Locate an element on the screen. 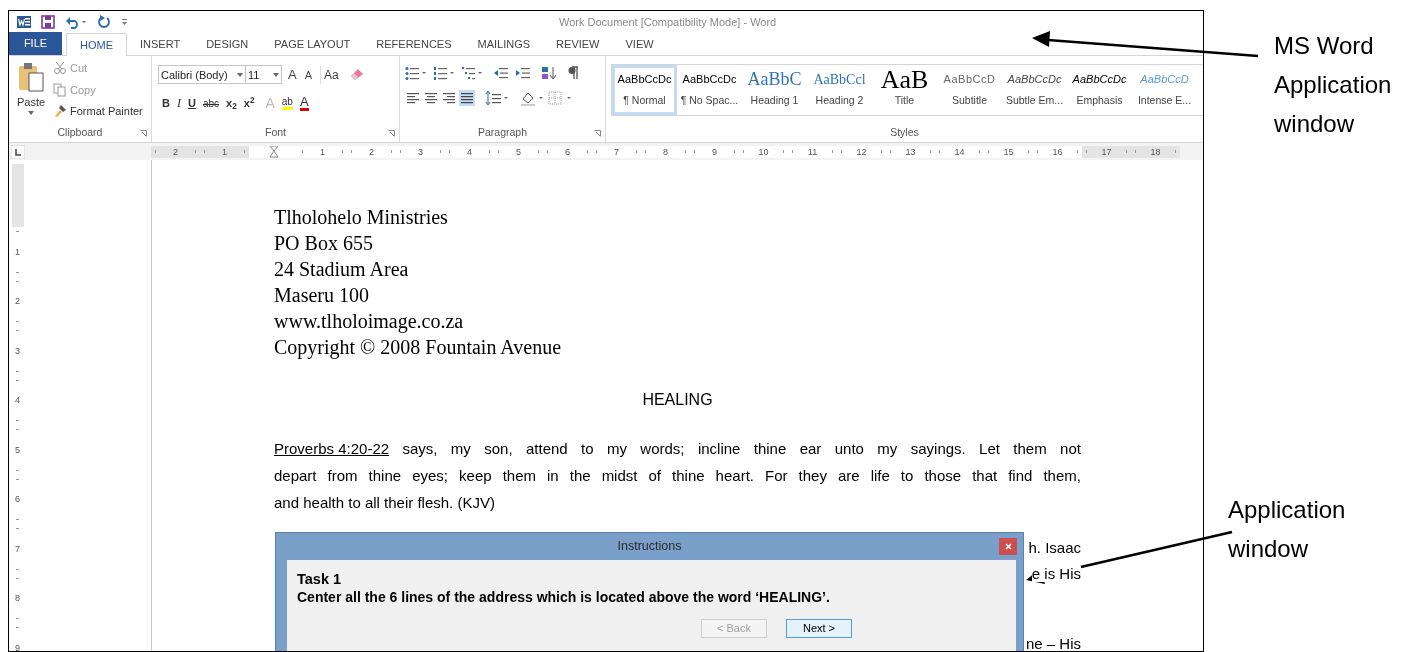 Image resolution: width=1428 pixels, height=652 pixels. ribbon-tab: INSERT is located at coordinates (160, 44).